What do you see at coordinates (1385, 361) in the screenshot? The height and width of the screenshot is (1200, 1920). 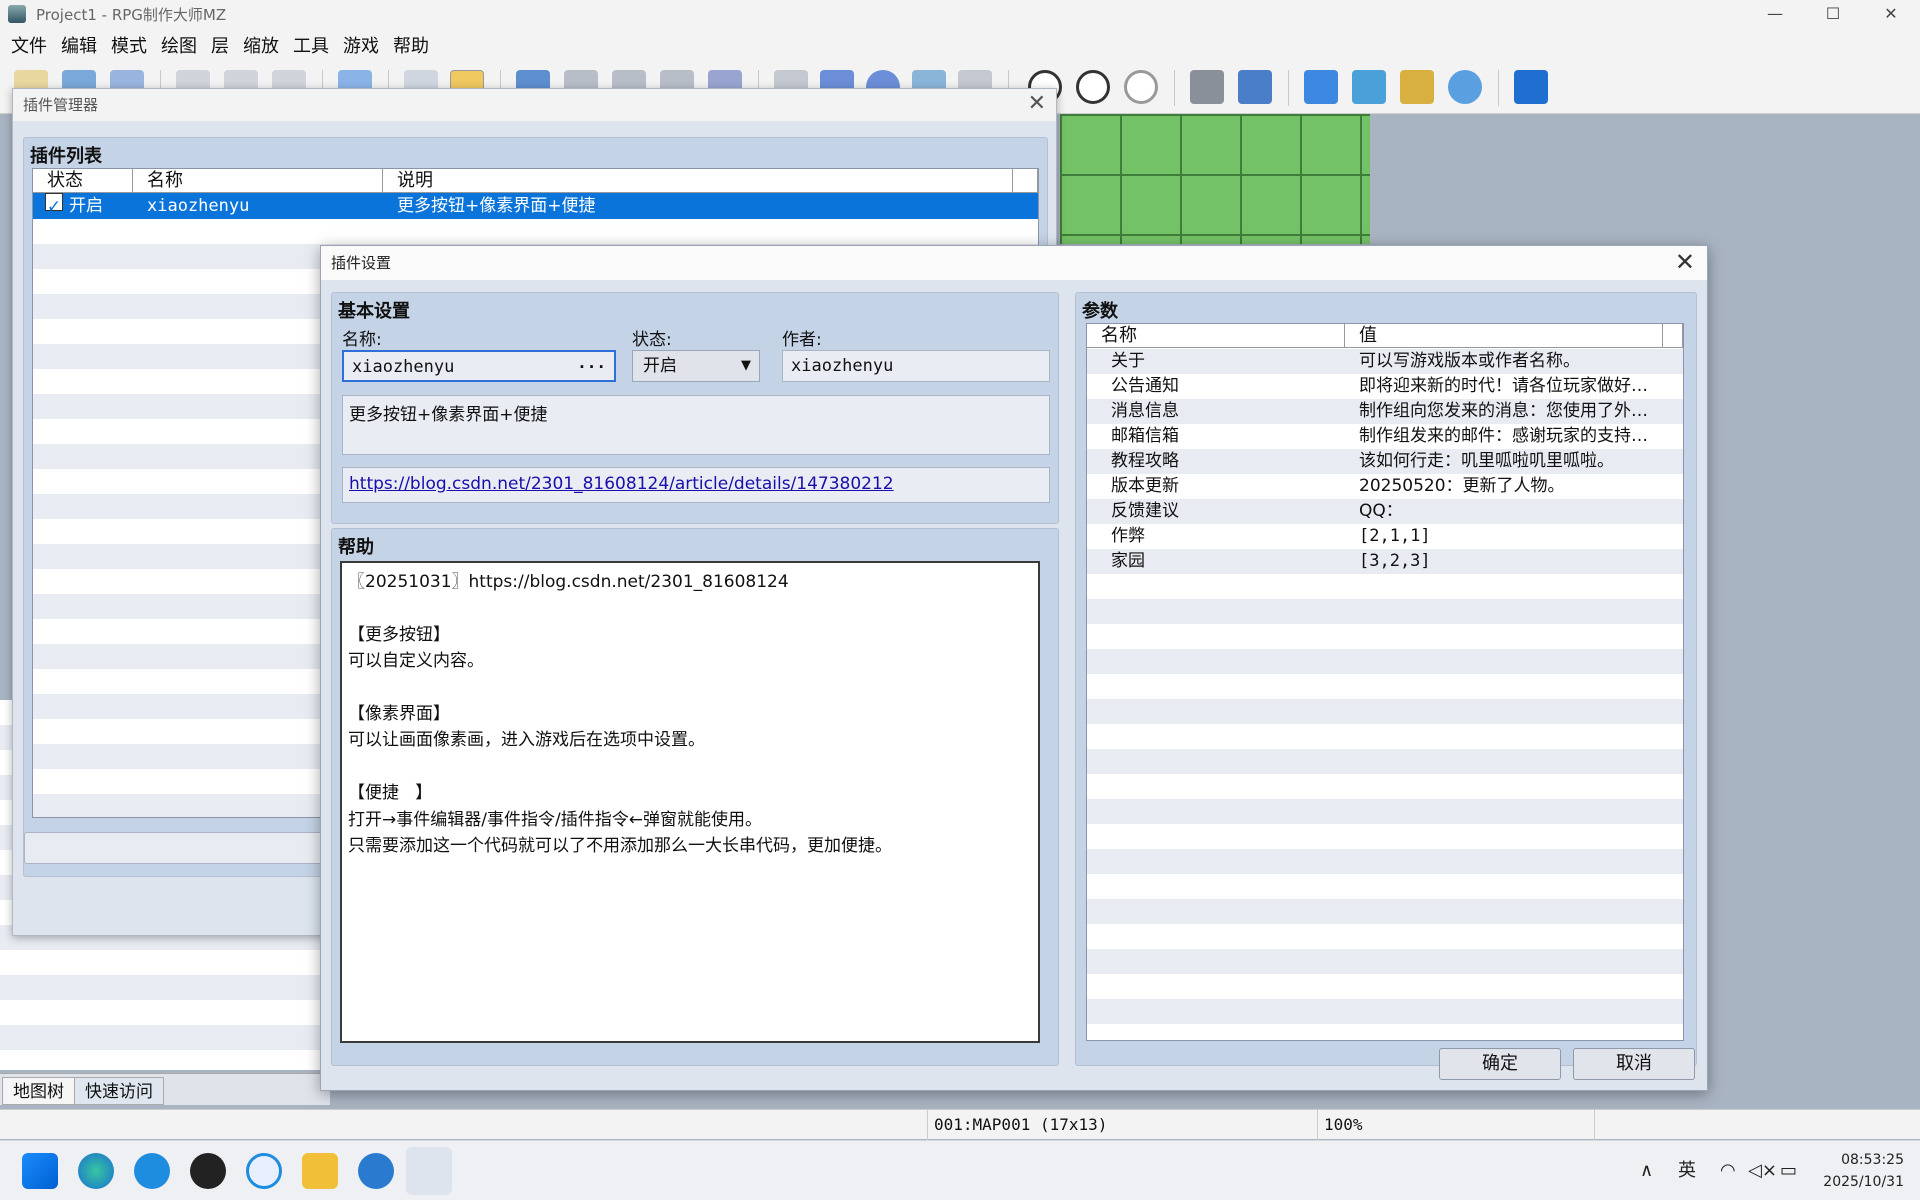 I see `param-row: 关于 可以写游戏版本或作者名称。` at bounding box center [1385, 361].